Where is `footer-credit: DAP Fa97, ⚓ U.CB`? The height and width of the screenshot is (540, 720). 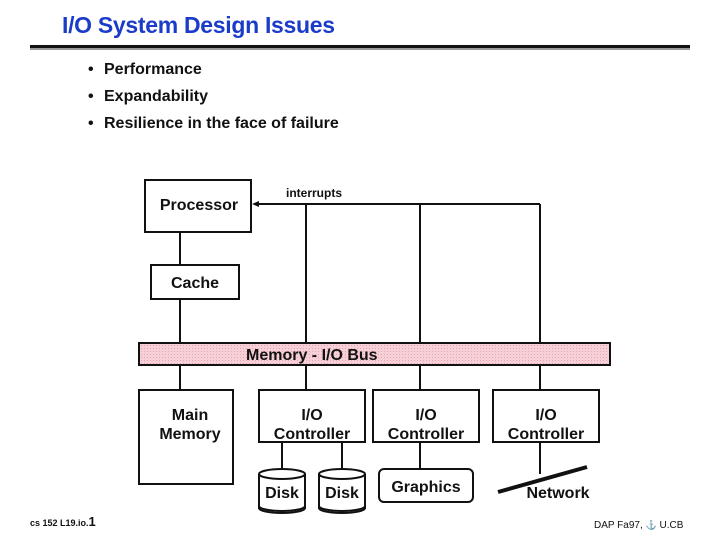
footer-credit: DAP Fa97, ⚓ U.CB is located at coordinates (639, 525).